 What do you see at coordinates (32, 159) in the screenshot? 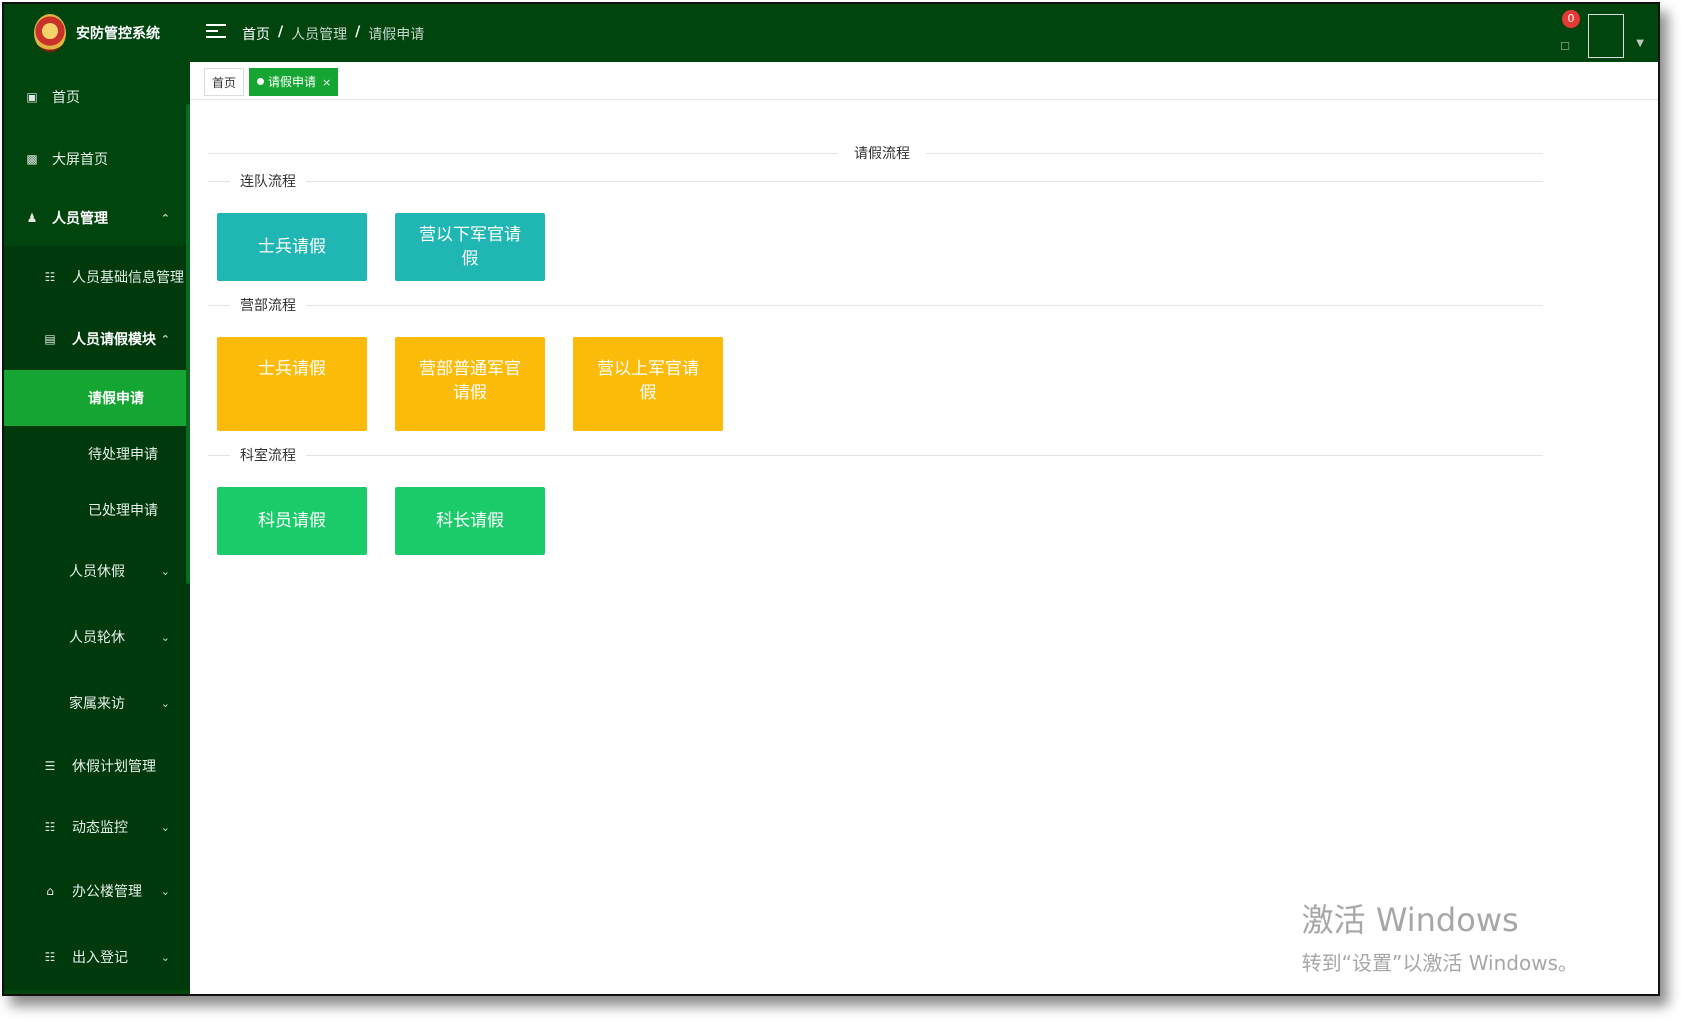
I see `image-icon: ▩` at bounding box center [32, 159].